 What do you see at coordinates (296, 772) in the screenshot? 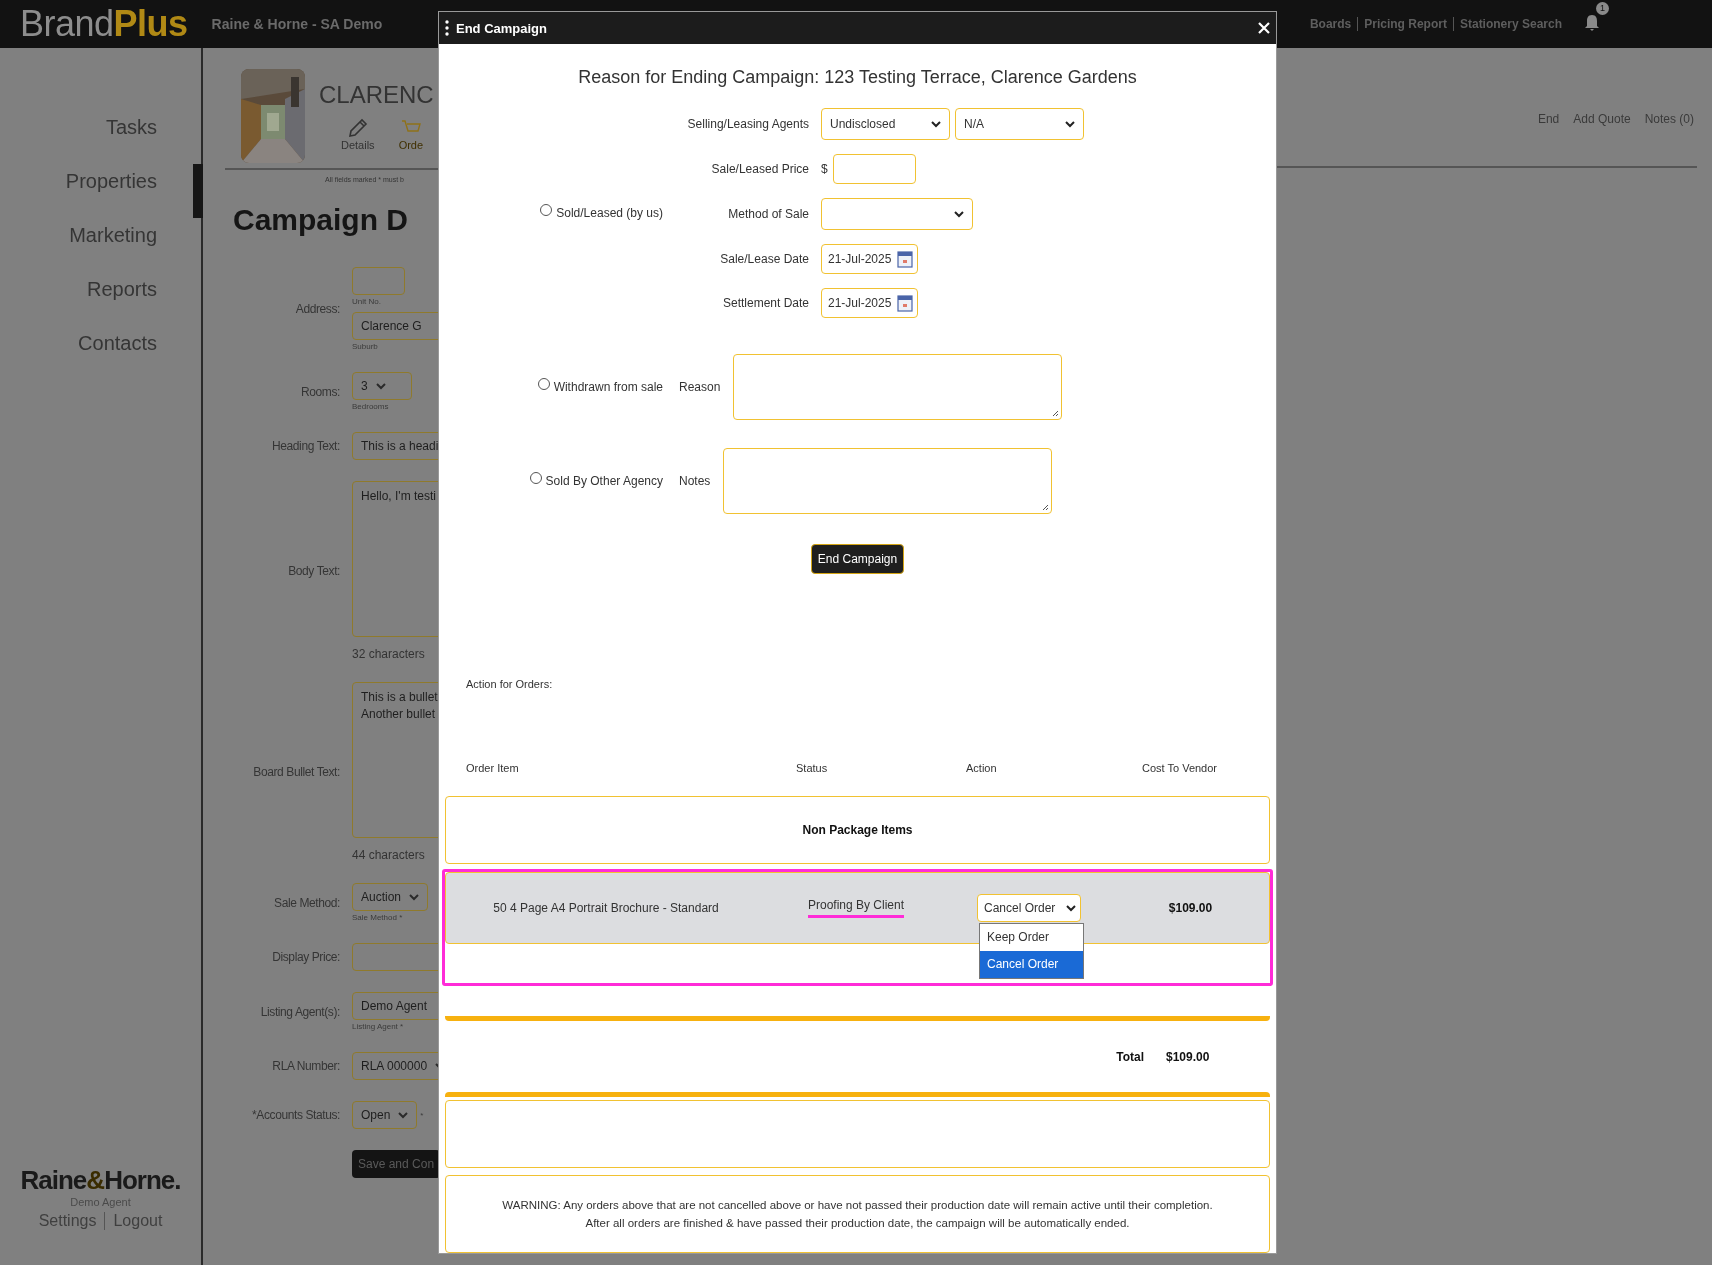
I see `field-label: Board Bullet Text:` at bounding box center [296, 772].